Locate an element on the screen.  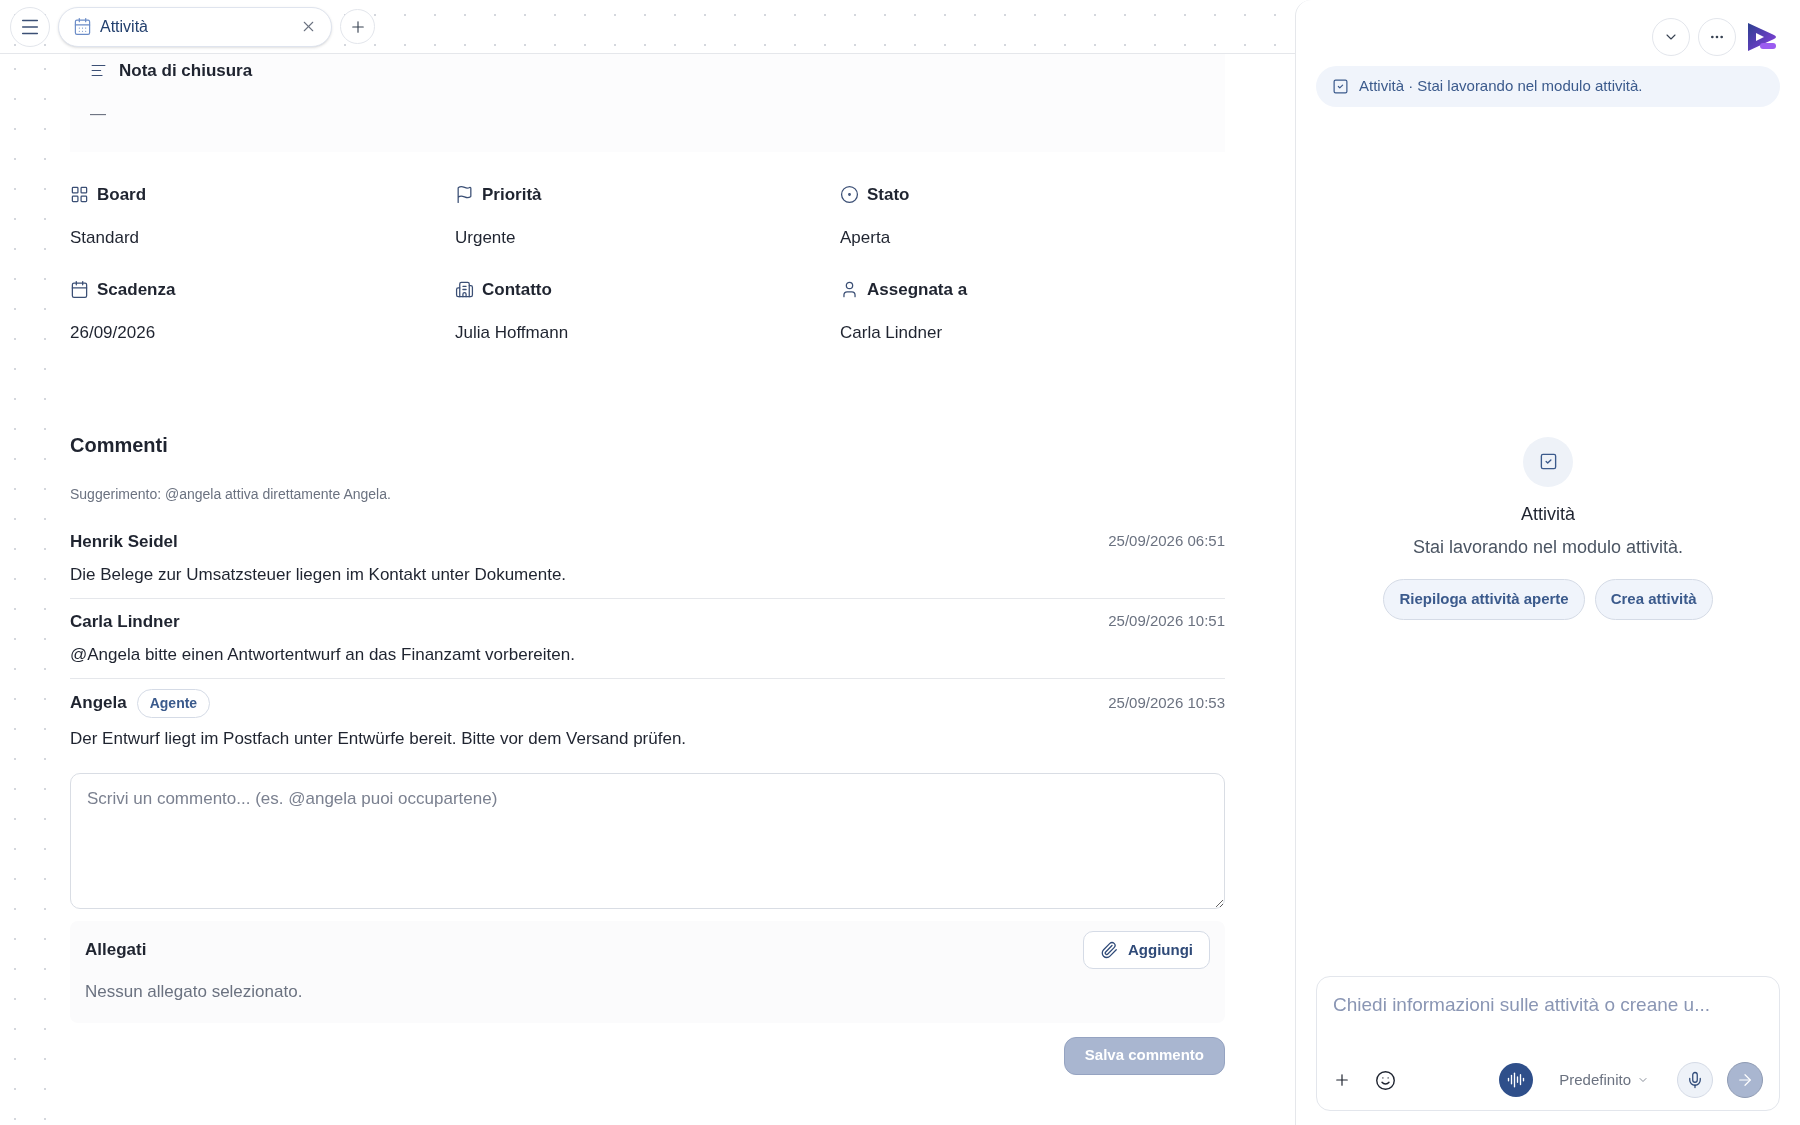
attachments-empty-text: Nessun allegato selezionato. is located at coordinates (194, 992).